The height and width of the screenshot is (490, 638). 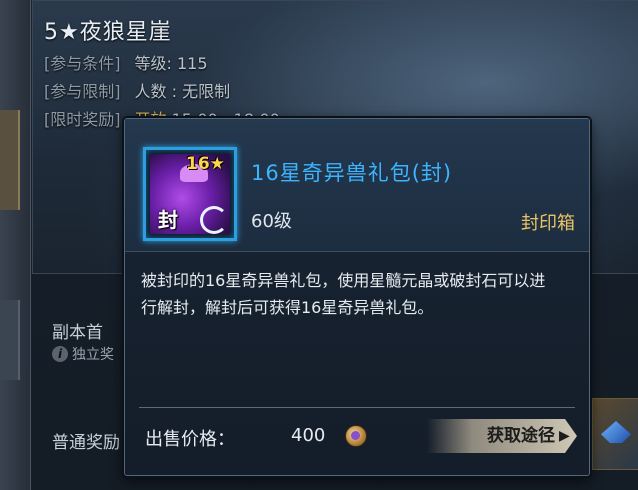 I want to click on item-level: 60级, so click(x=271, y=221).